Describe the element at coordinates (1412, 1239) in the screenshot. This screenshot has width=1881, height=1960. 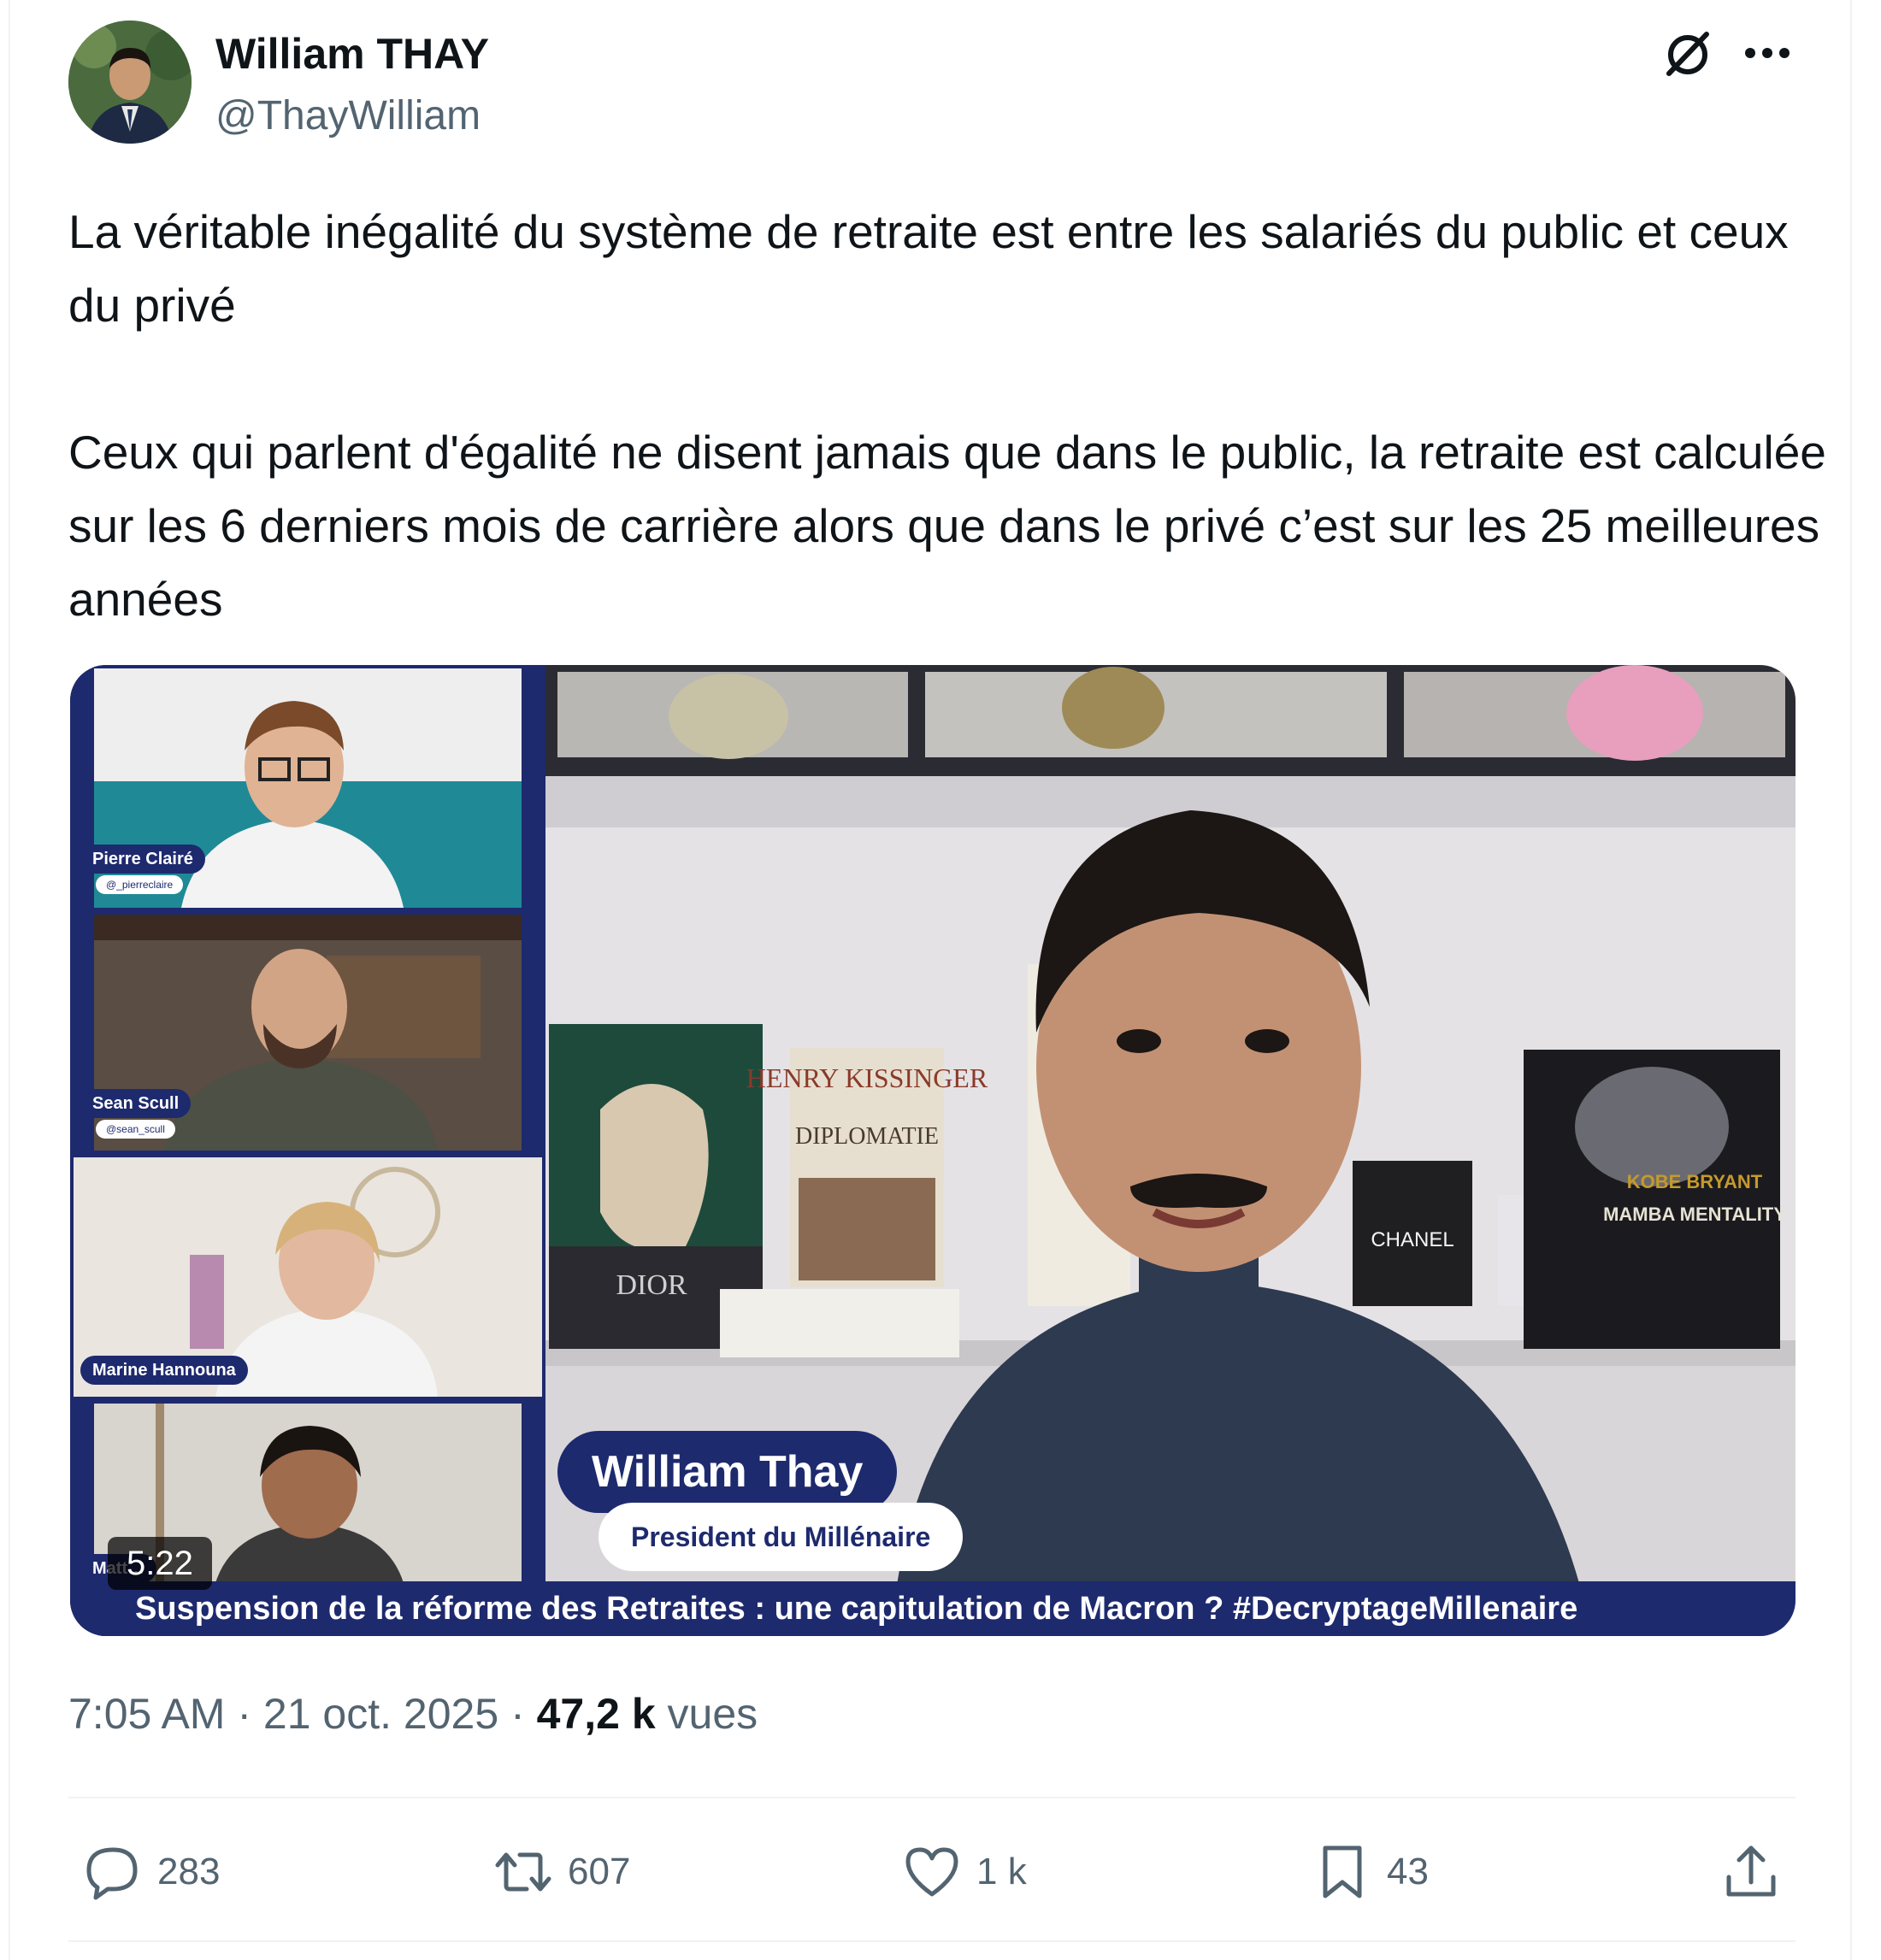
I see `chanel-label: CHANEL` at that location.